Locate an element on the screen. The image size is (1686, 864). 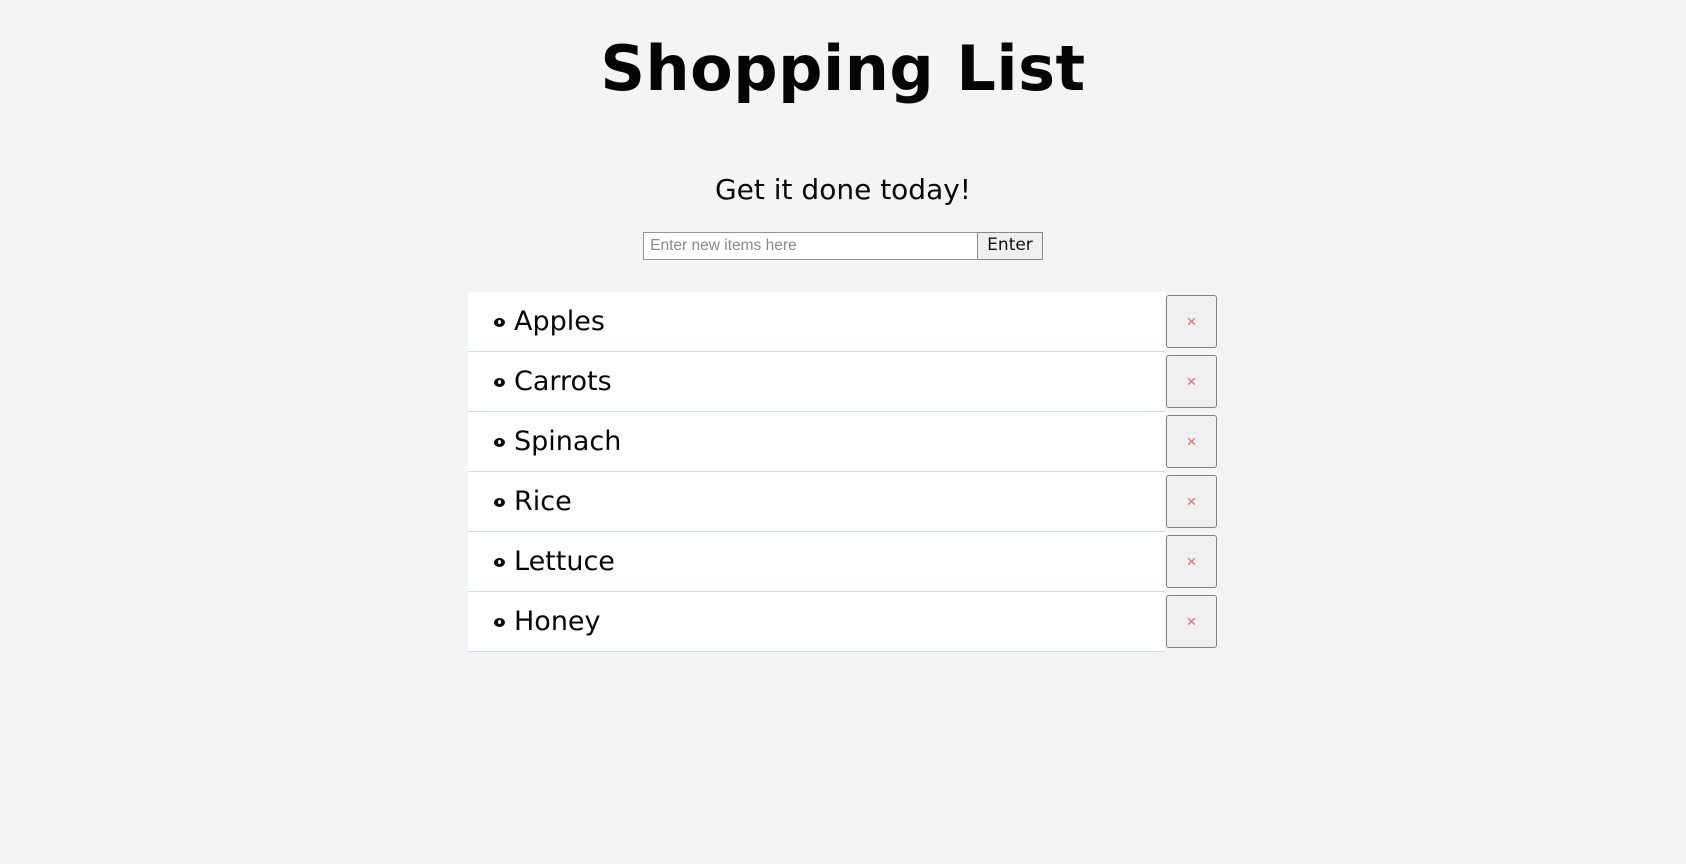
list-item-content: Lettuce is located at coordinates (816, 561).